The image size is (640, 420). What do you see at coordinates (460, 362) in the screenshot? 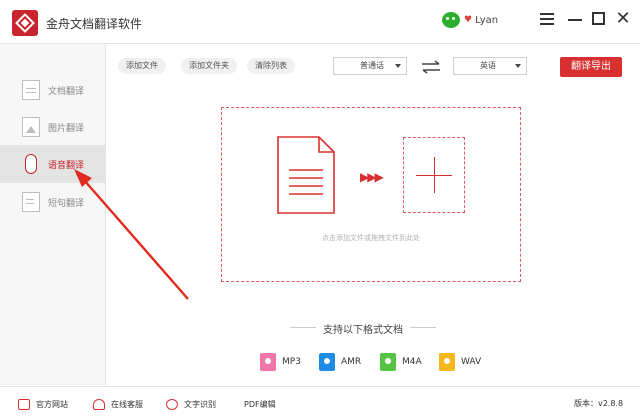
I see `format-wav: WAV` at bounding box center [460, 362].